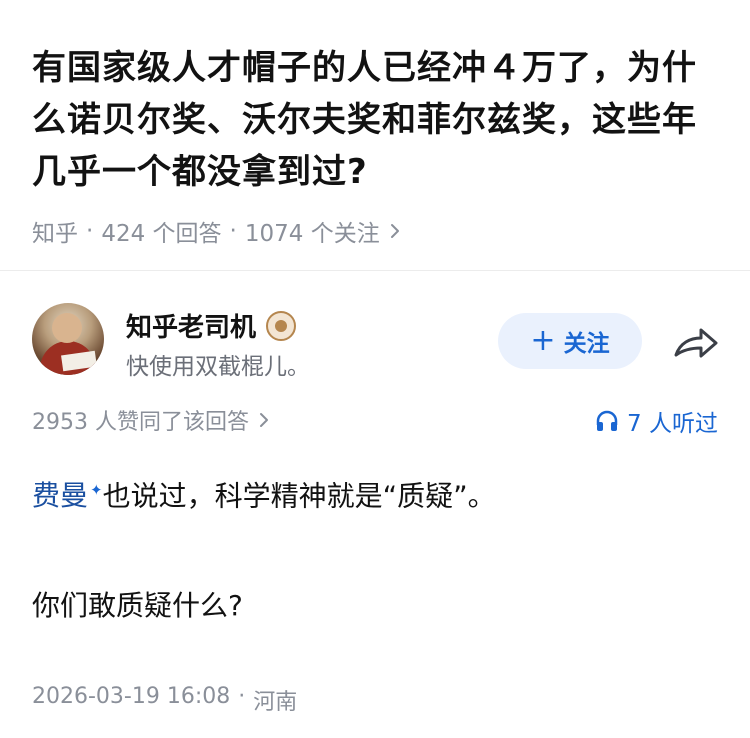  What do you see at coordinates (375, 270) in the screenshot?
I see `divider` at bounding box center [375, 270].